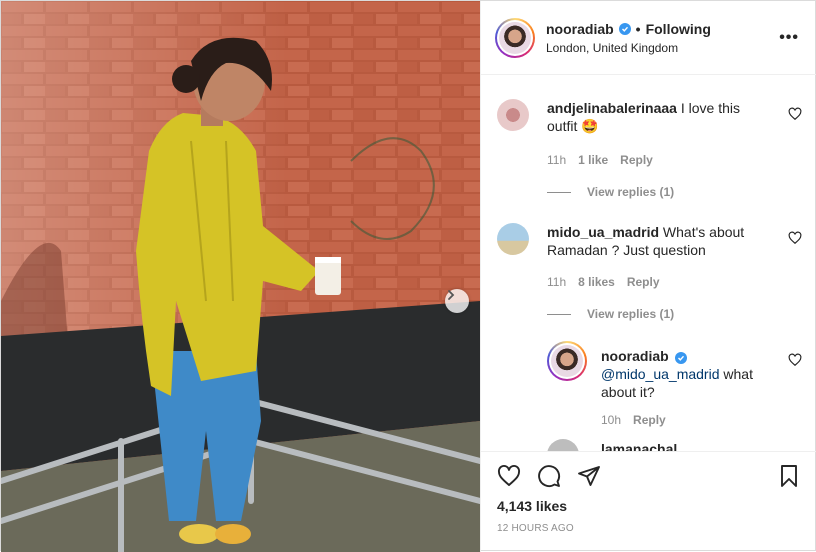 The height and width of the screenshot is (552, 816). What do you see at coordinates (451, 295) in the screenshot?
I see `chevron-right-icon` at bounding box center [451, 295].